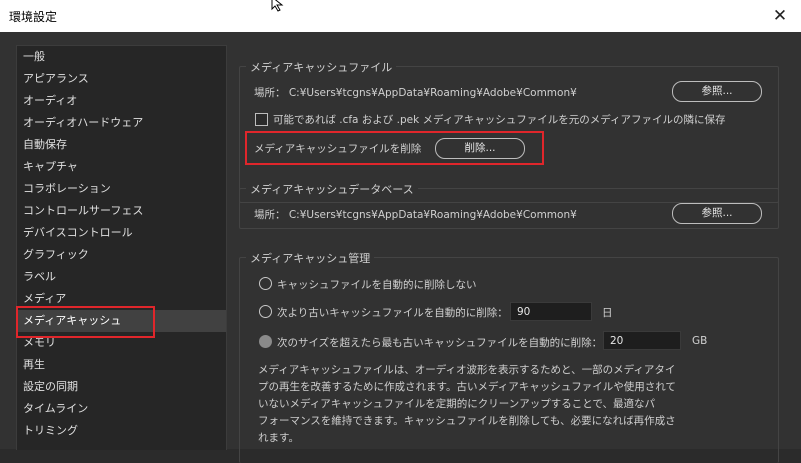  What do you see at coordinates (121, 189) in the screenshot?
I see `sidebar-item-collaboration: コラボレーション` at bounding box center [121, 189].